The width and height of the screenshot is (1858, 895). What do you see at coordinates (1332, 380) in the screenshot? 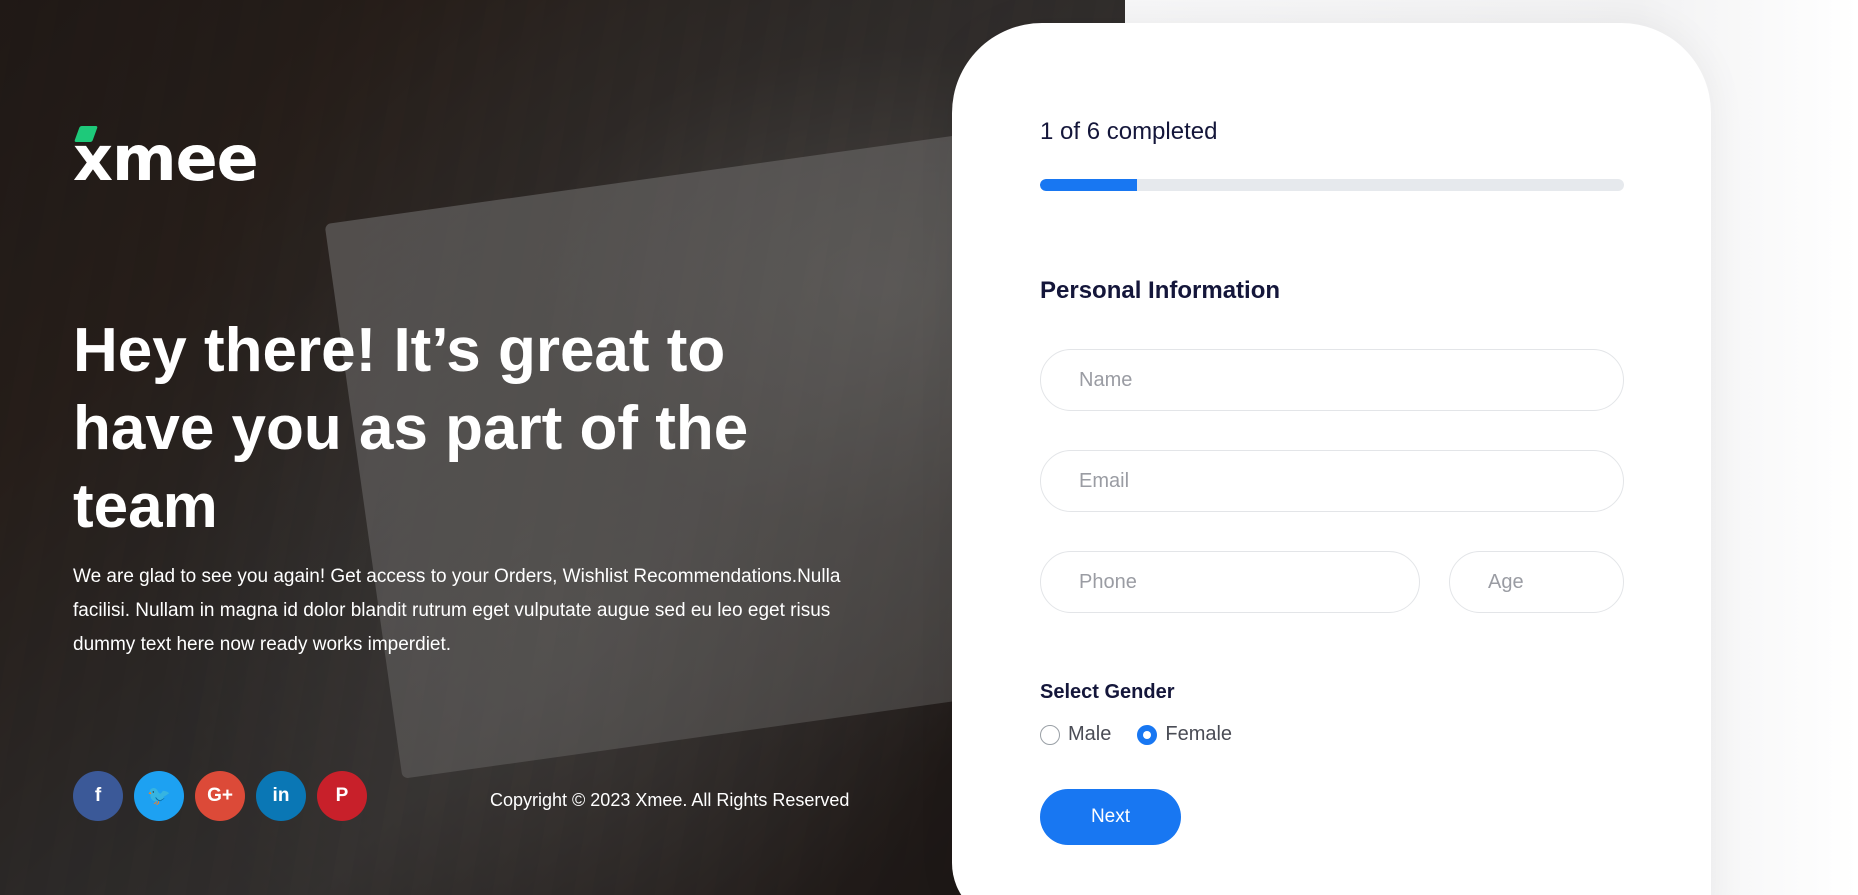
I see `name-field` at bounding box center [1332, 380].